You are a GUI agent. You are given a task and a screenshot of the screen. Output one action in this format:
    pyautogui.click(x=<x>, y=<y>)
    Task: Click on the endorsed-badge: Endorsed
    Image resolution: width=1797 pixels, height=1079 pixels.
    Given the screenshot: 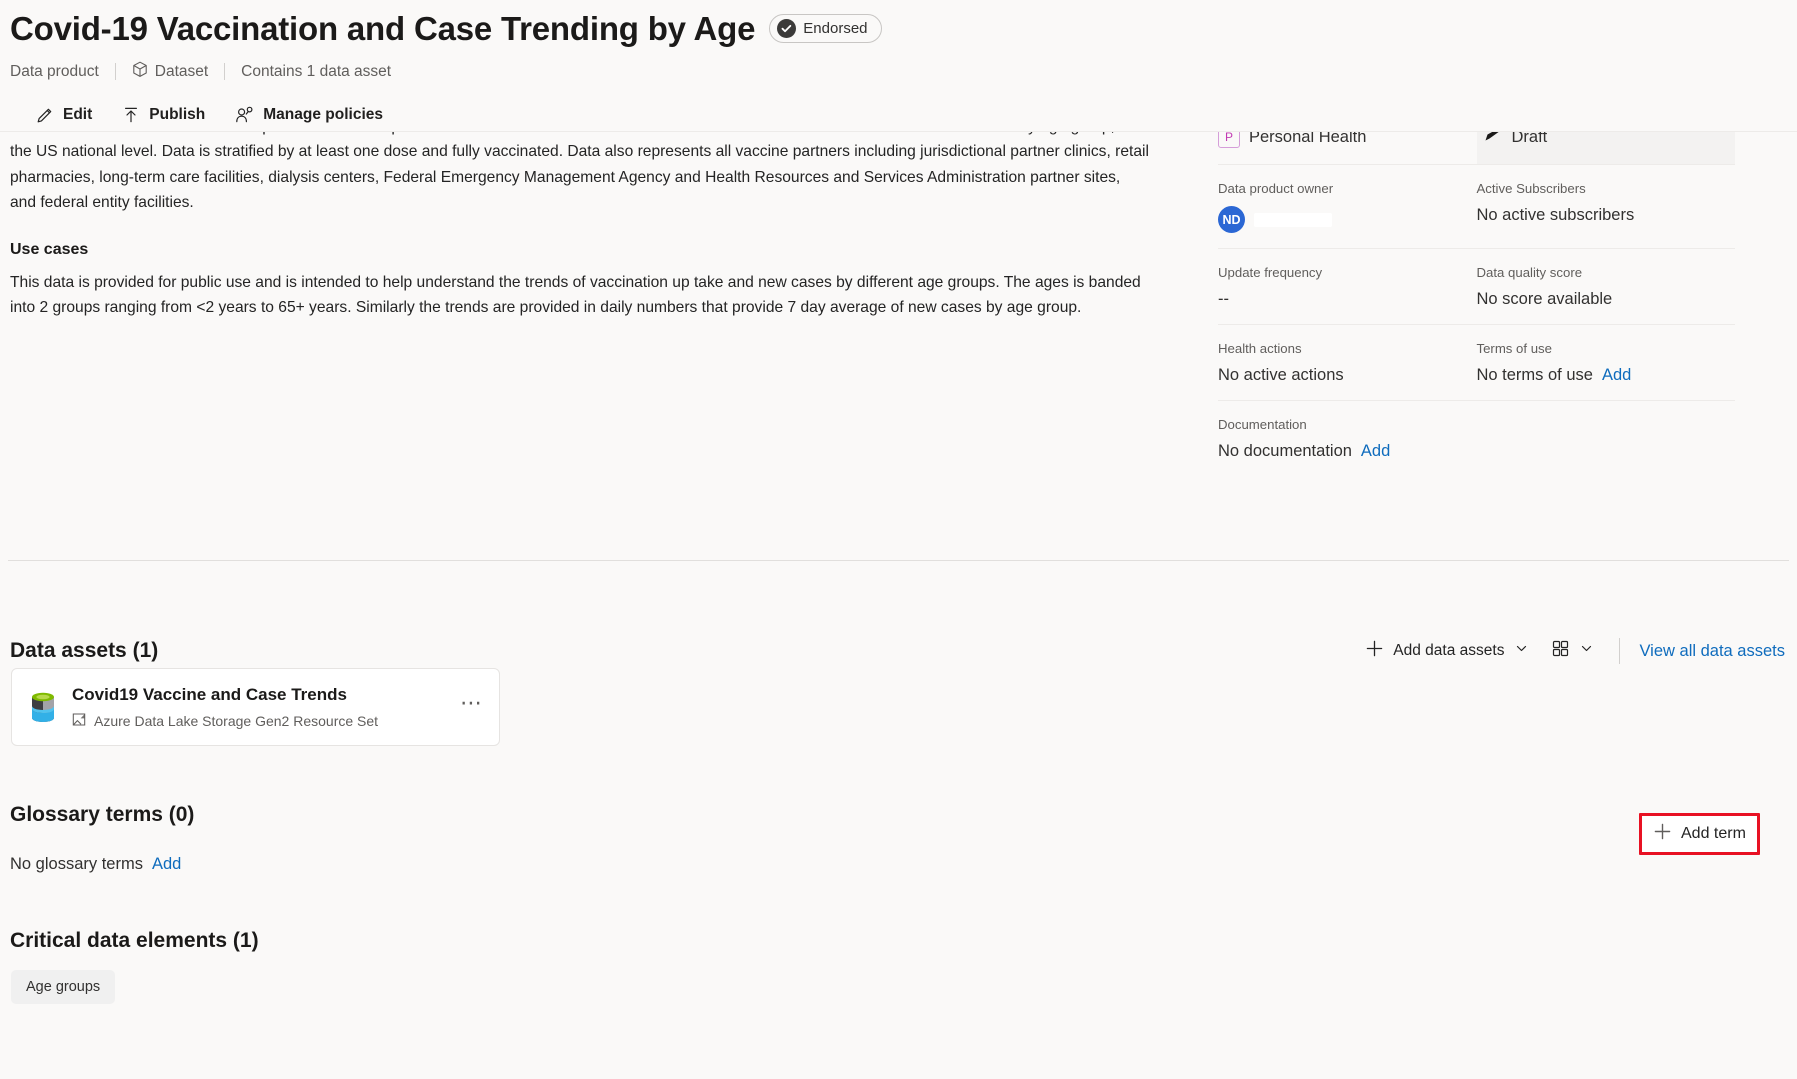 What is the action you would take?
    pyautogui.click(x=825, y=29)
    